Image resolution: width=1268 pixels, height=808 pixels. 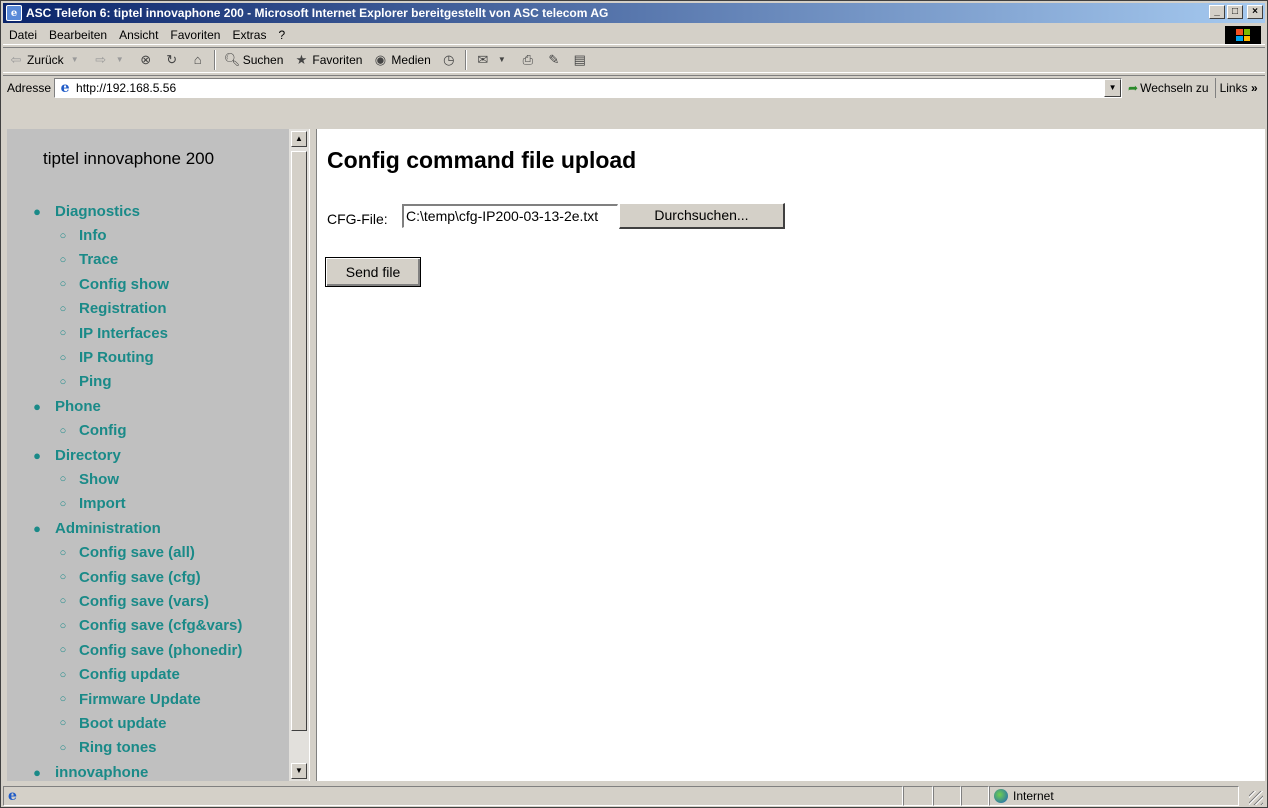 I want to click on refresh-button: ↻, so click(x=172, y=60).